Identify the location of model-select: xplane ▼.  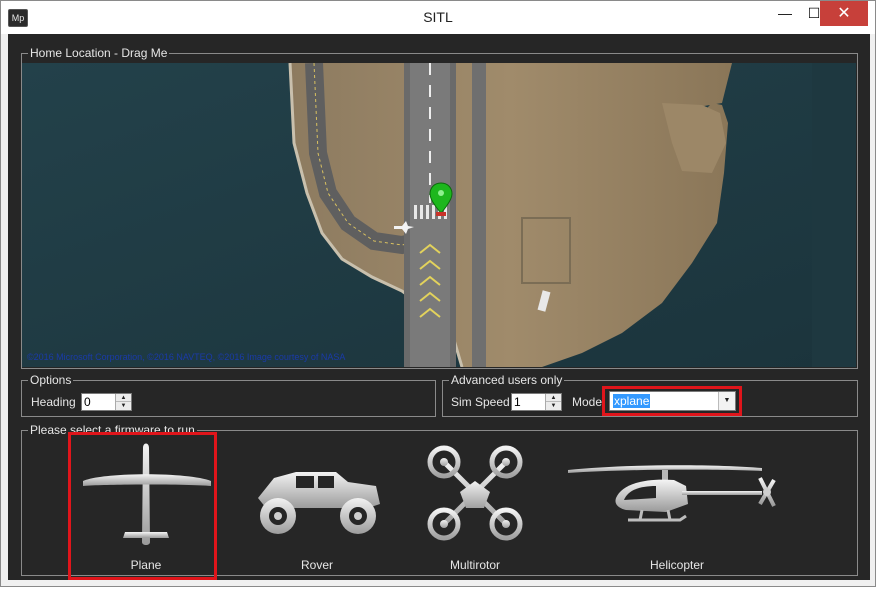
(672, 401).